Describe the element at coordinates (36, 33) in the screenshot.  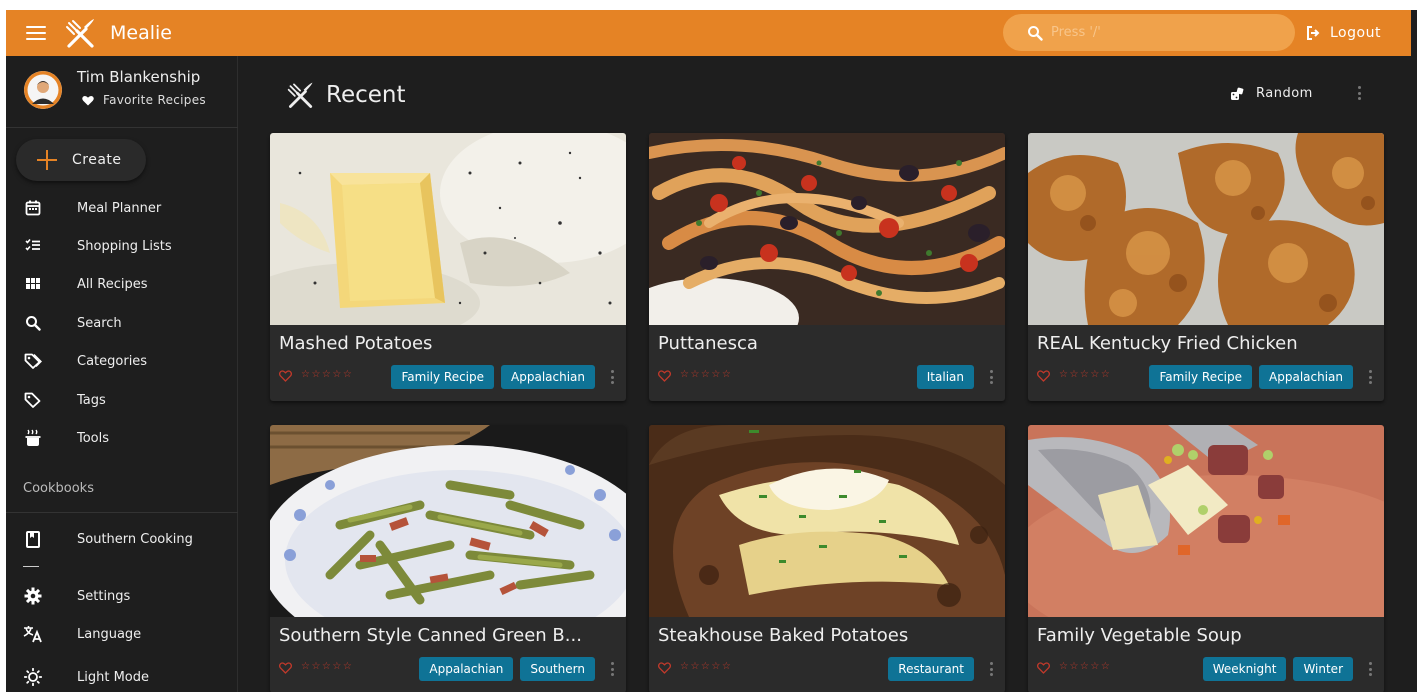
I see `menu-icon` at that location.